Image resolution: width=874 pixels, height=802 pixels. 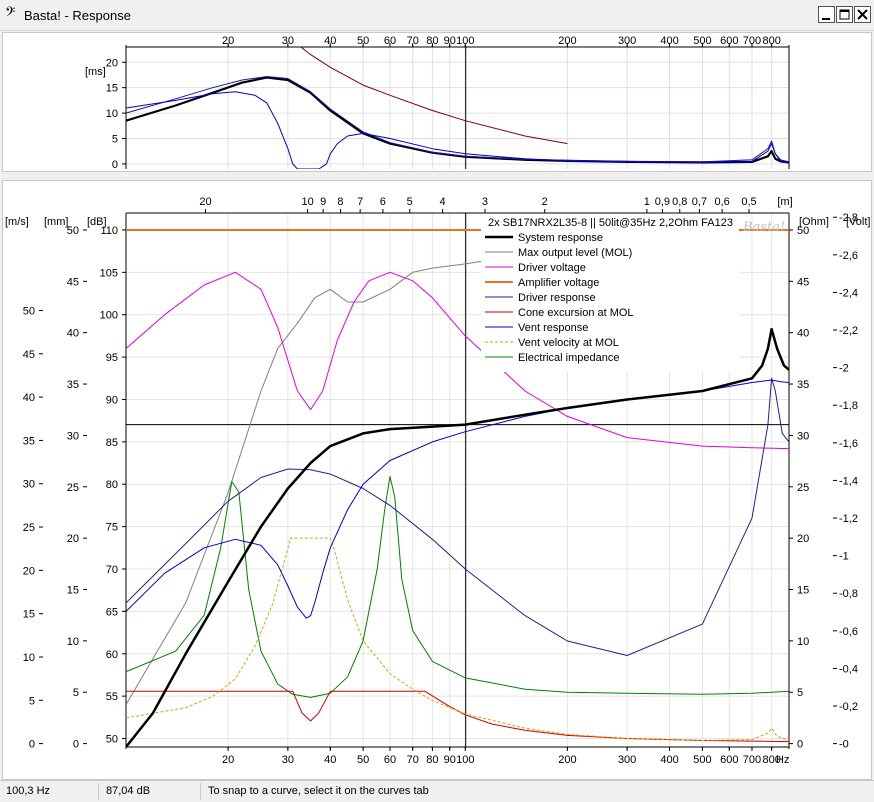 What do you see at coordinates (32, 701) in the screenshot?
I see `velocity-tick-label: 5` at bounding box center [32, 701].